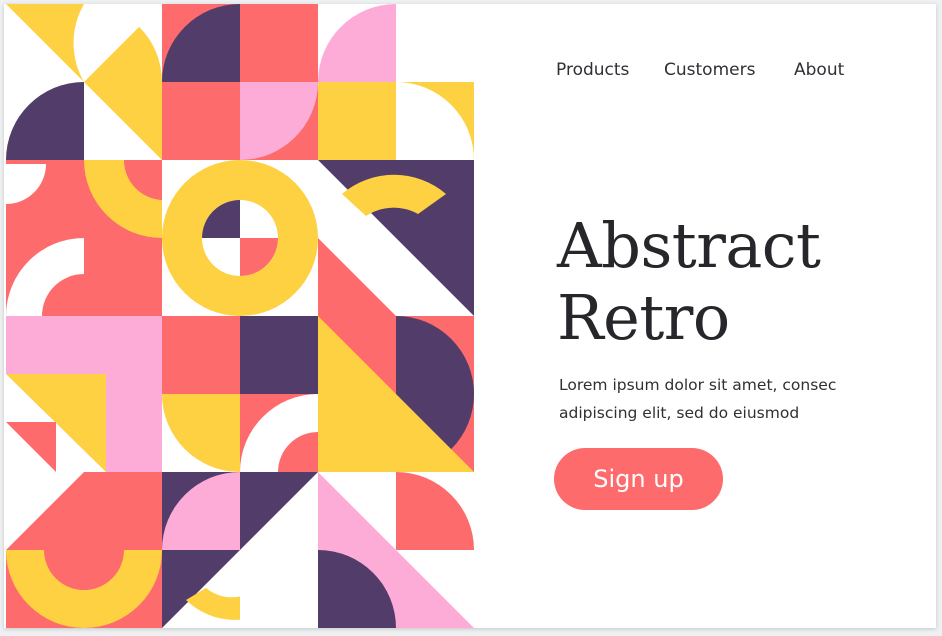 This screenshot has height=636, width=942. Describe the element at coordinates (643, 317) in the screenshot. I see `hero-title-line-2: Retro` at that location.